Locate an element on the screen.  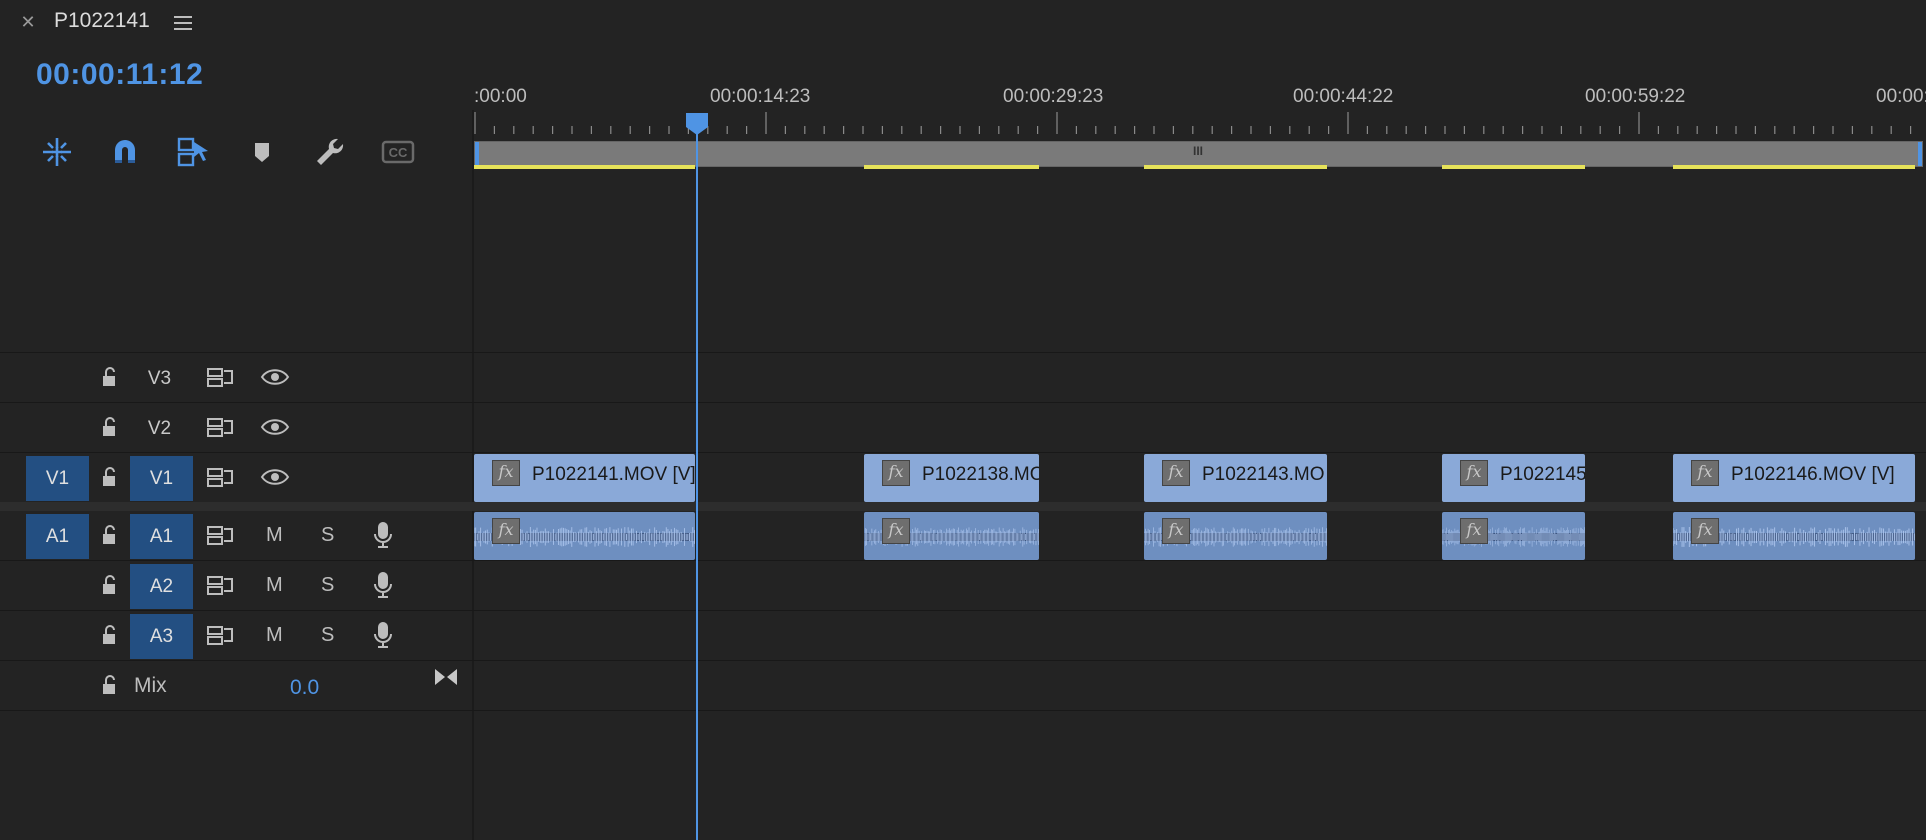
video-clip: fx P1022146.MOV [V] is located at coordinates (1794, 478).